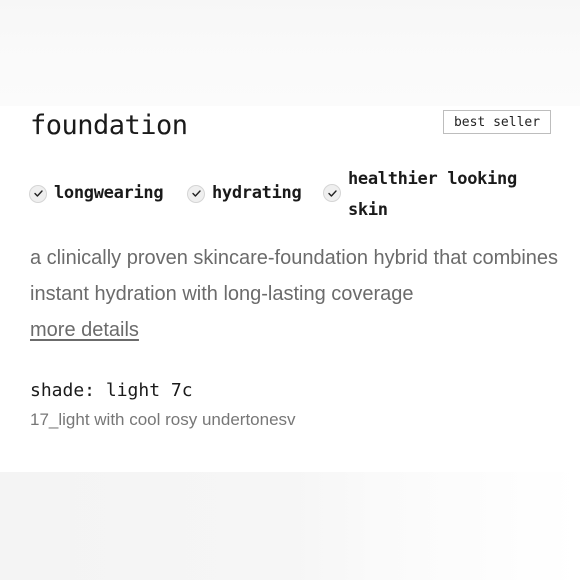  I want to click on benefit-longwearing: longwearing, so click(96, 193).